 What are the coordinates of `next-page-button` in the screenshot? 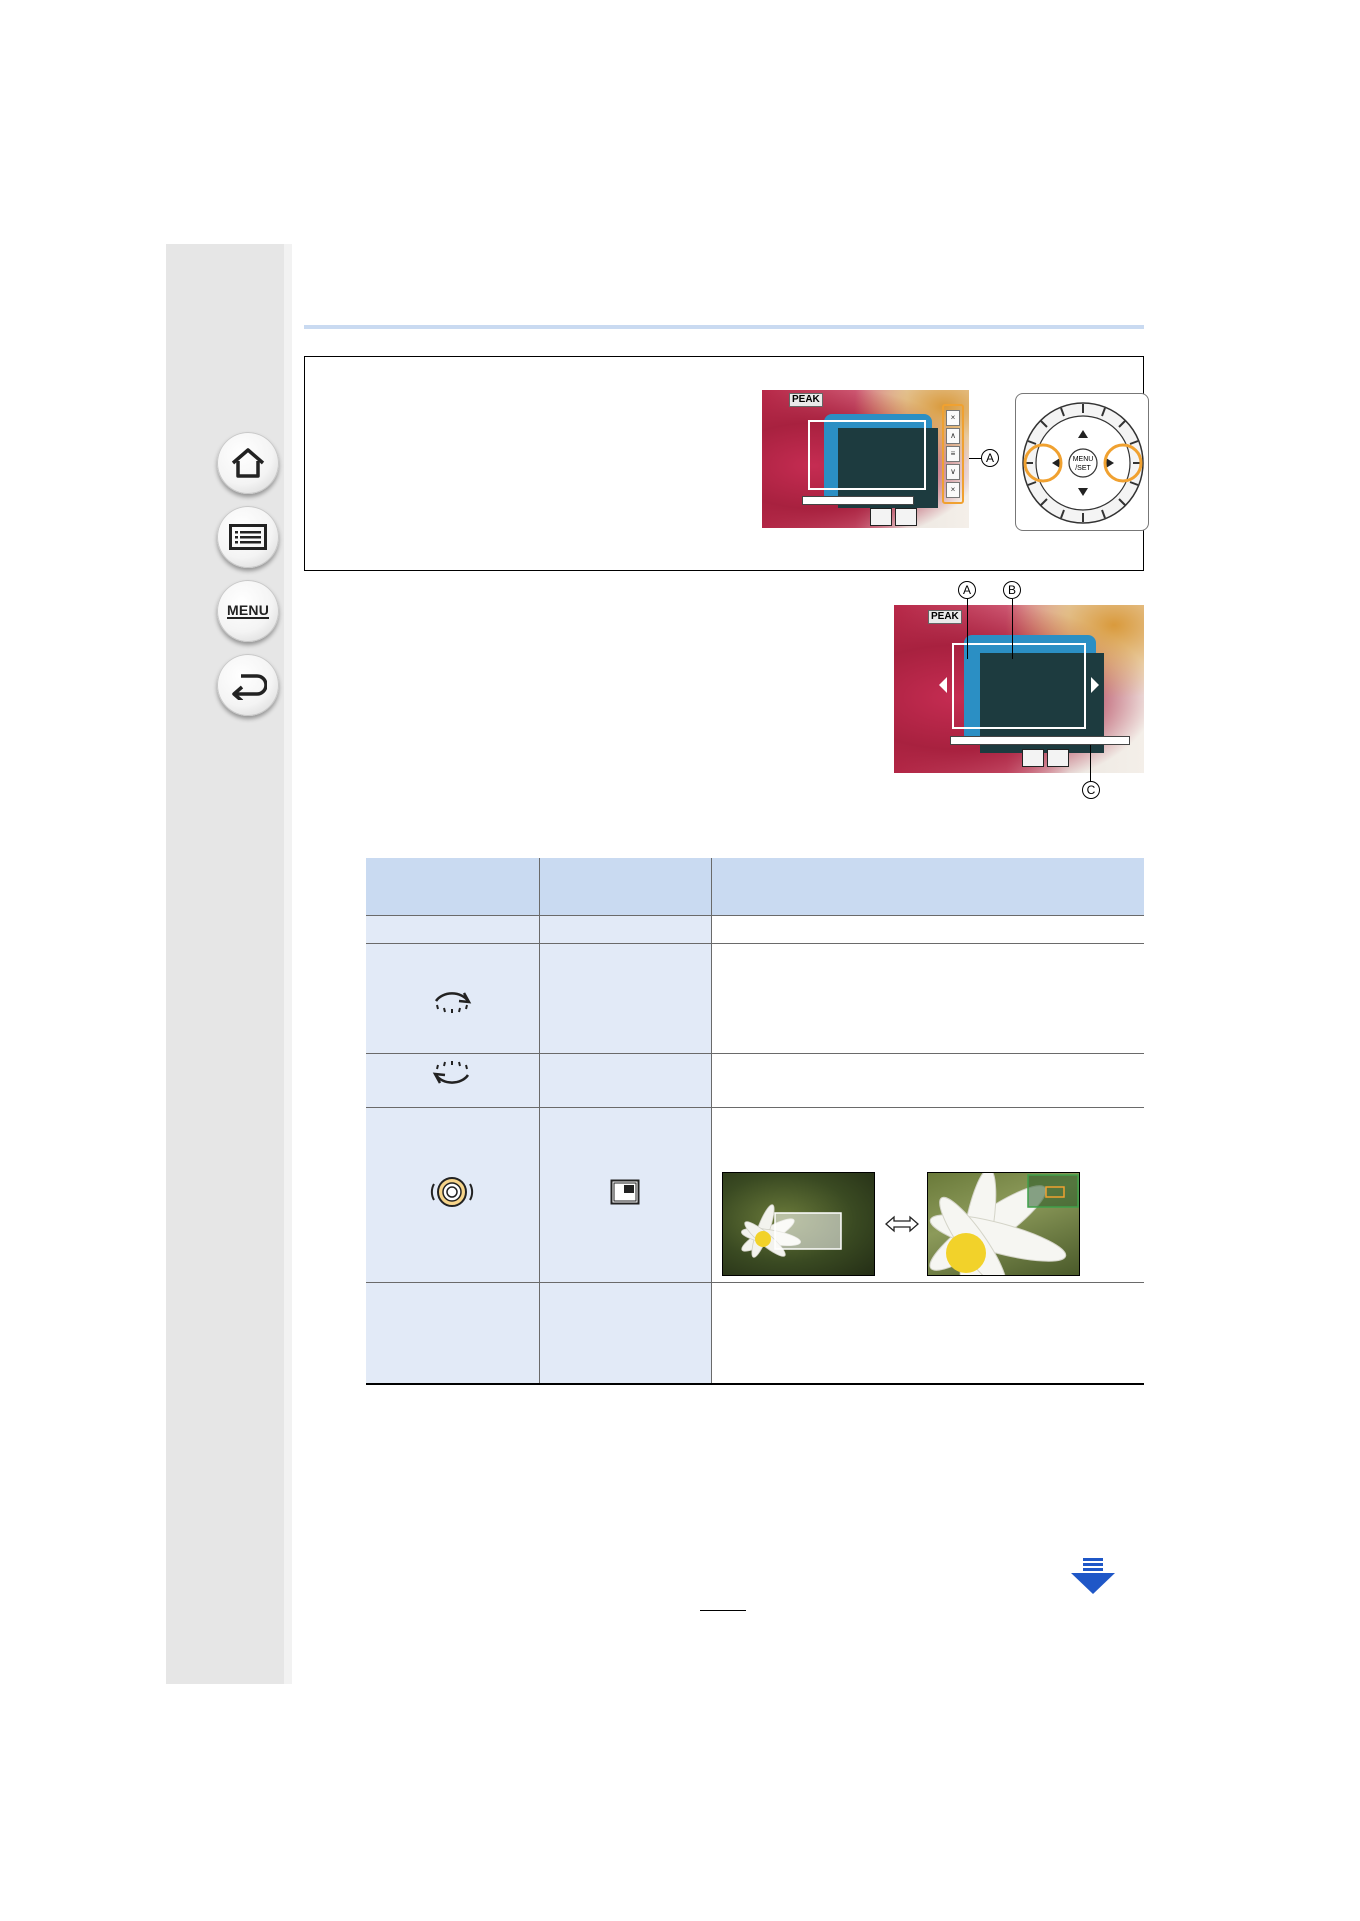 It's located at (1093, 1579).